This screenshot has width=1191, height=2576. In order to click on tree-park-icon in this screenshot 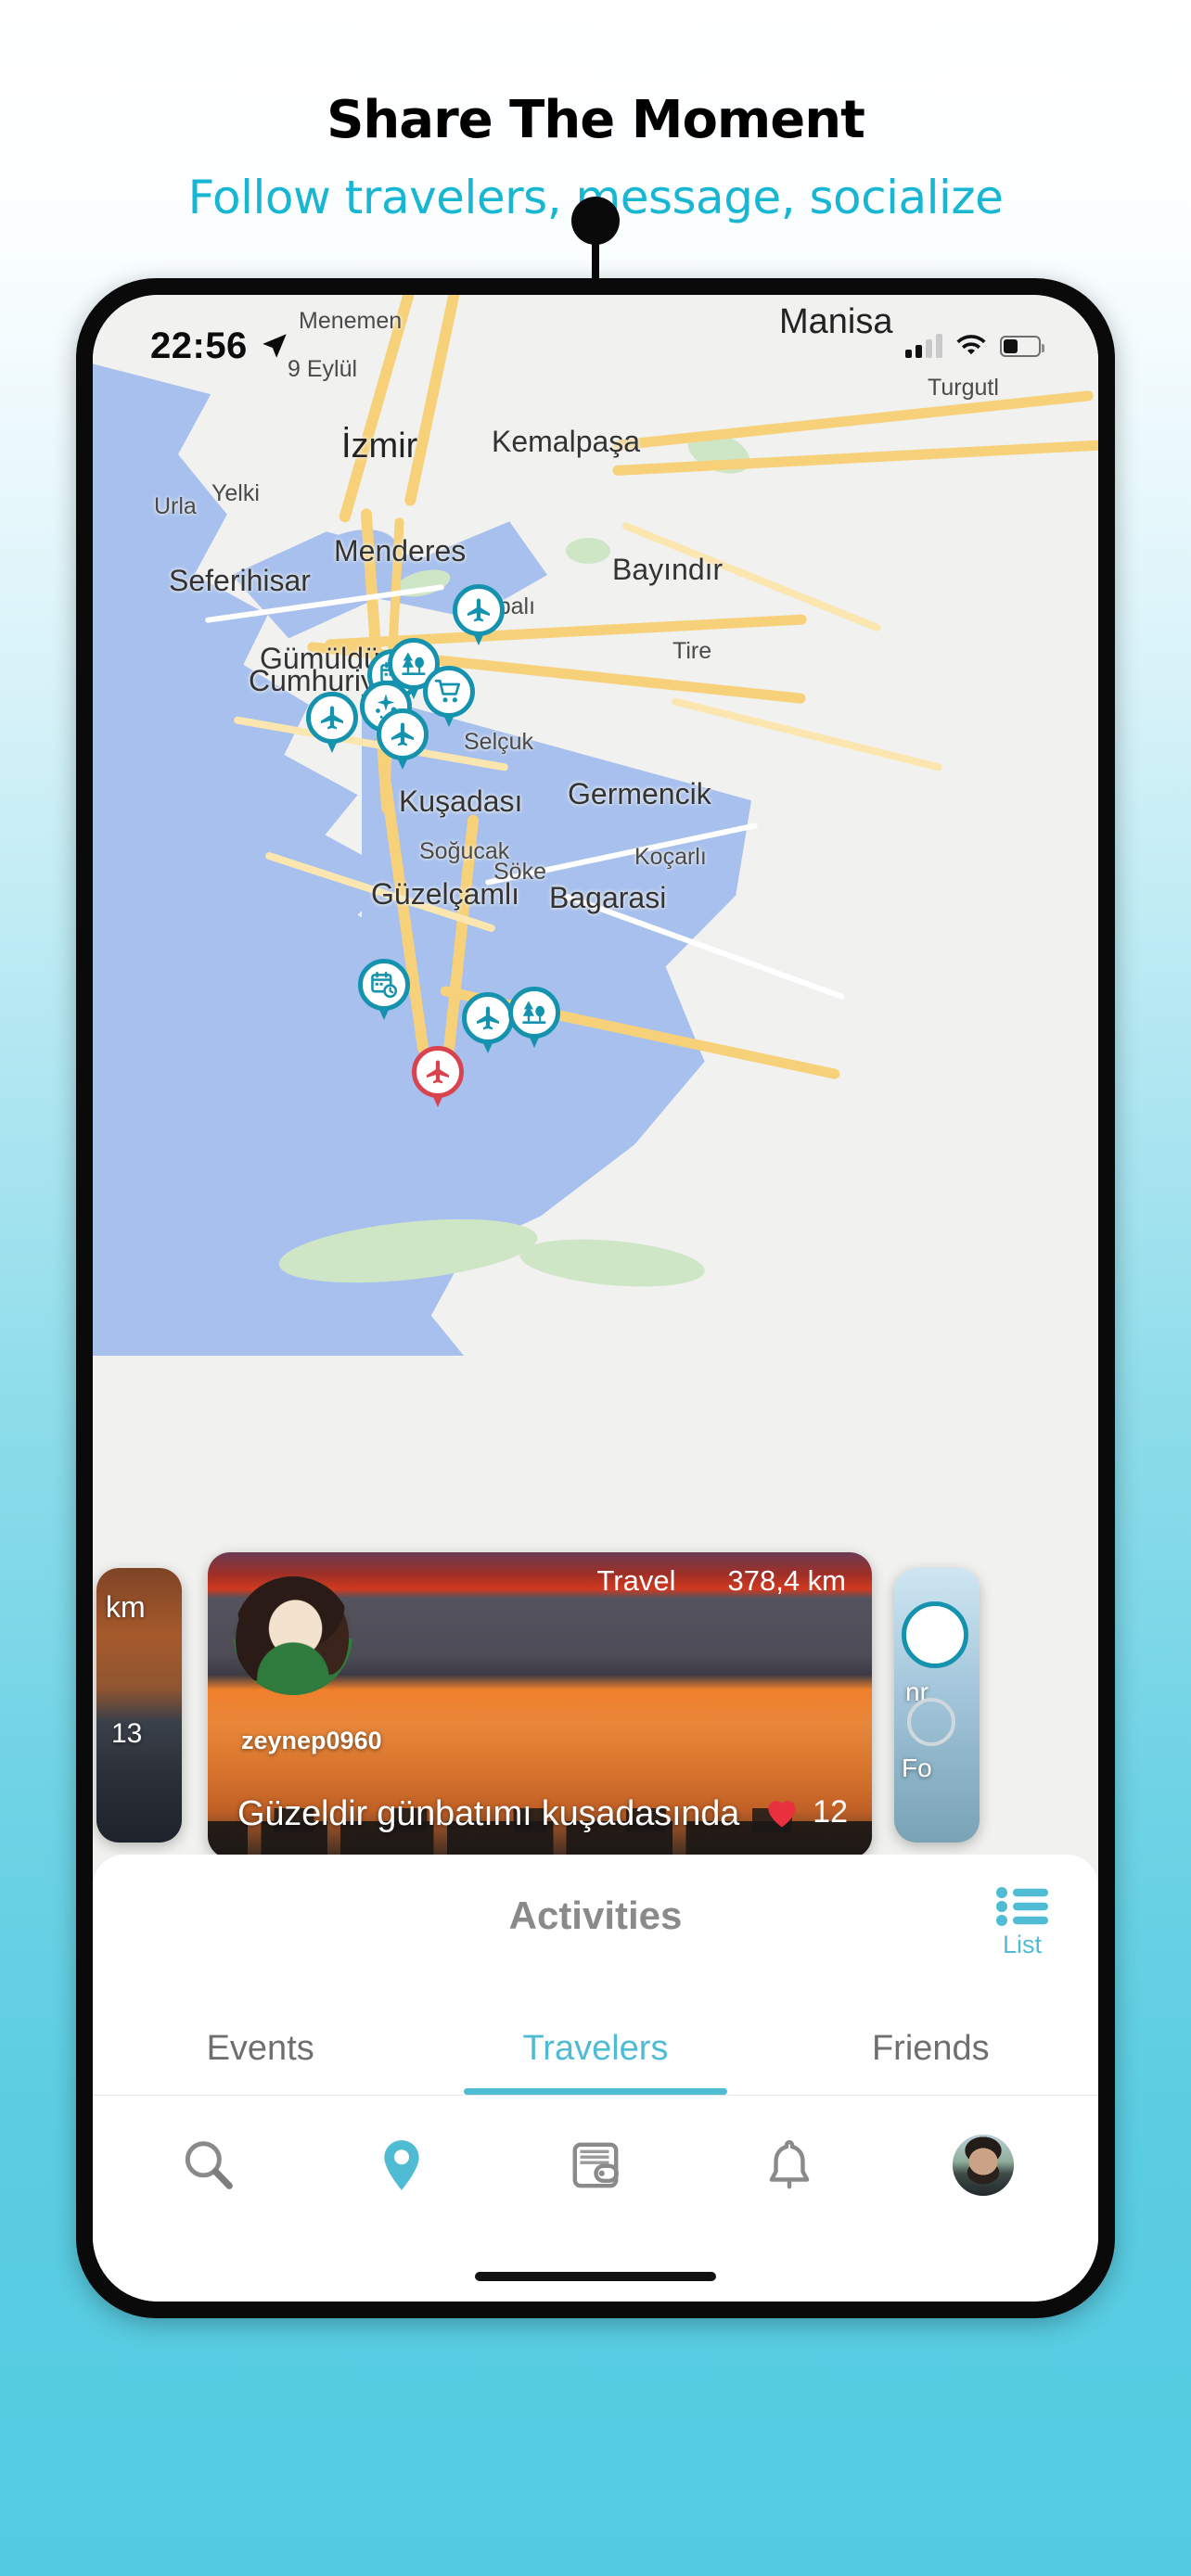, I will do `click(534, 1012)`.